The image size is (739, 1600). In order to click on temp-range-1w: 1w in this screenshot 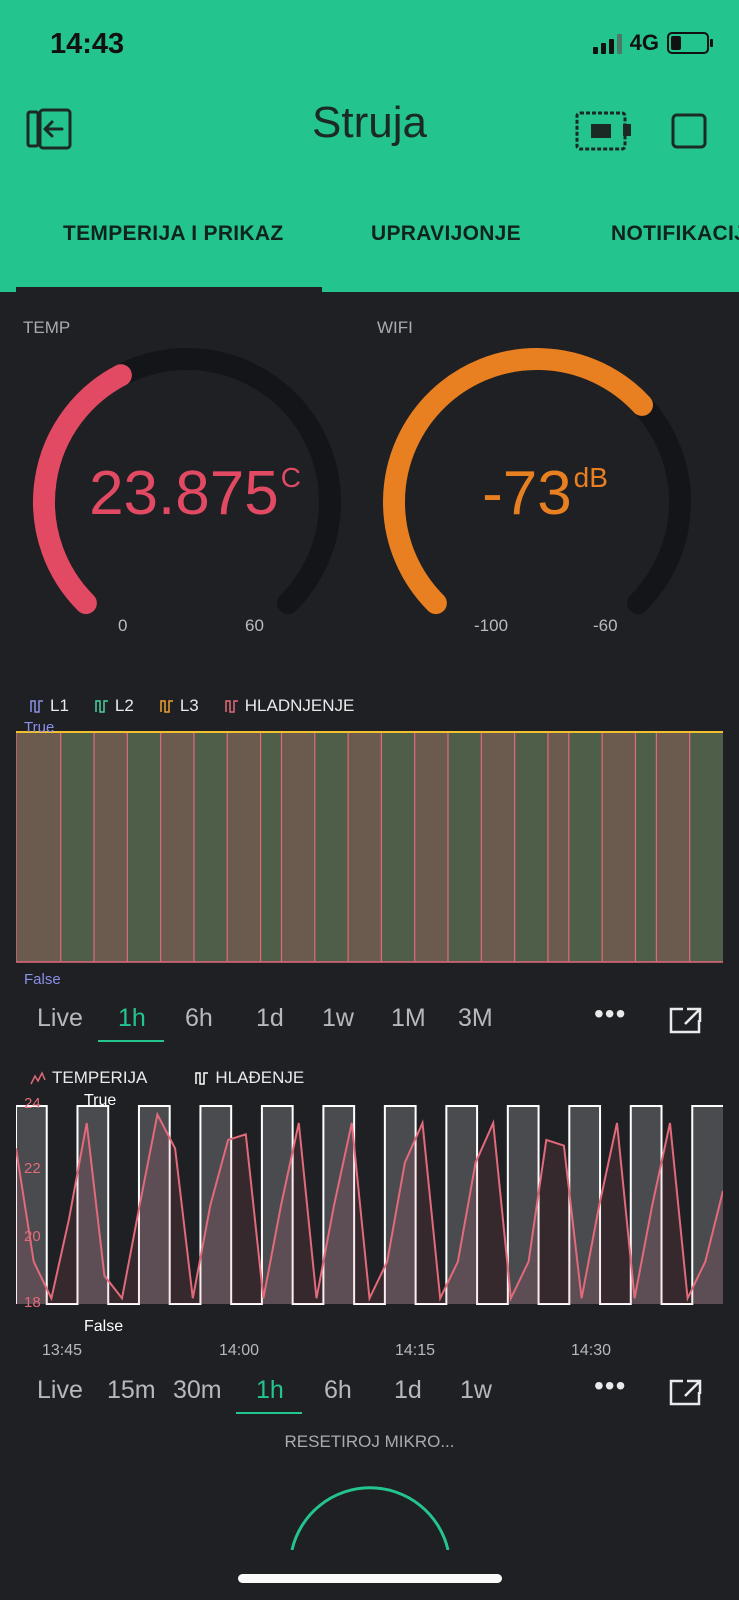, I will do `click(476, 1390)`.